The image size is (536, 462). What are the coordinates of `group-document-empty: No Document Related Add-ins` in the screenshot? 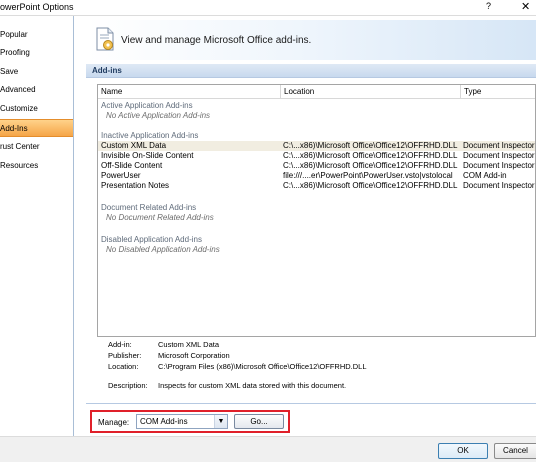 It's located at (160, 217).